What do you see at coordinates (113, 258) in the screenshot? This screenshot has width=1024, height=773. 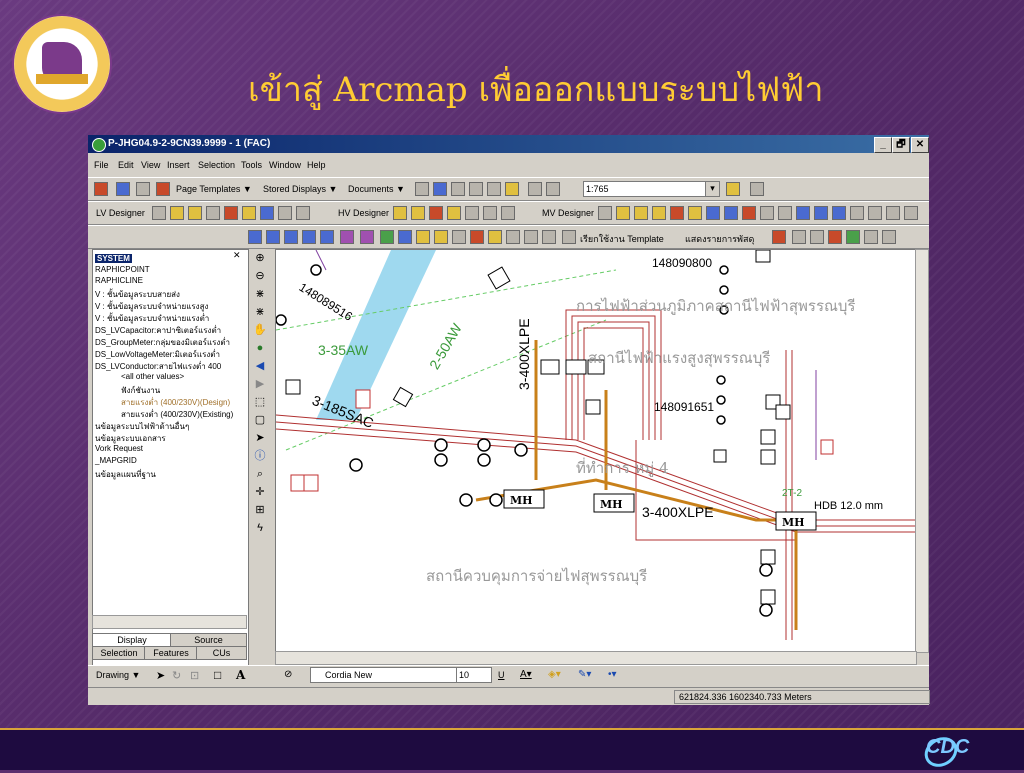 I see `toc-item-system: SYSTEM` at bounding box center [113, 258].